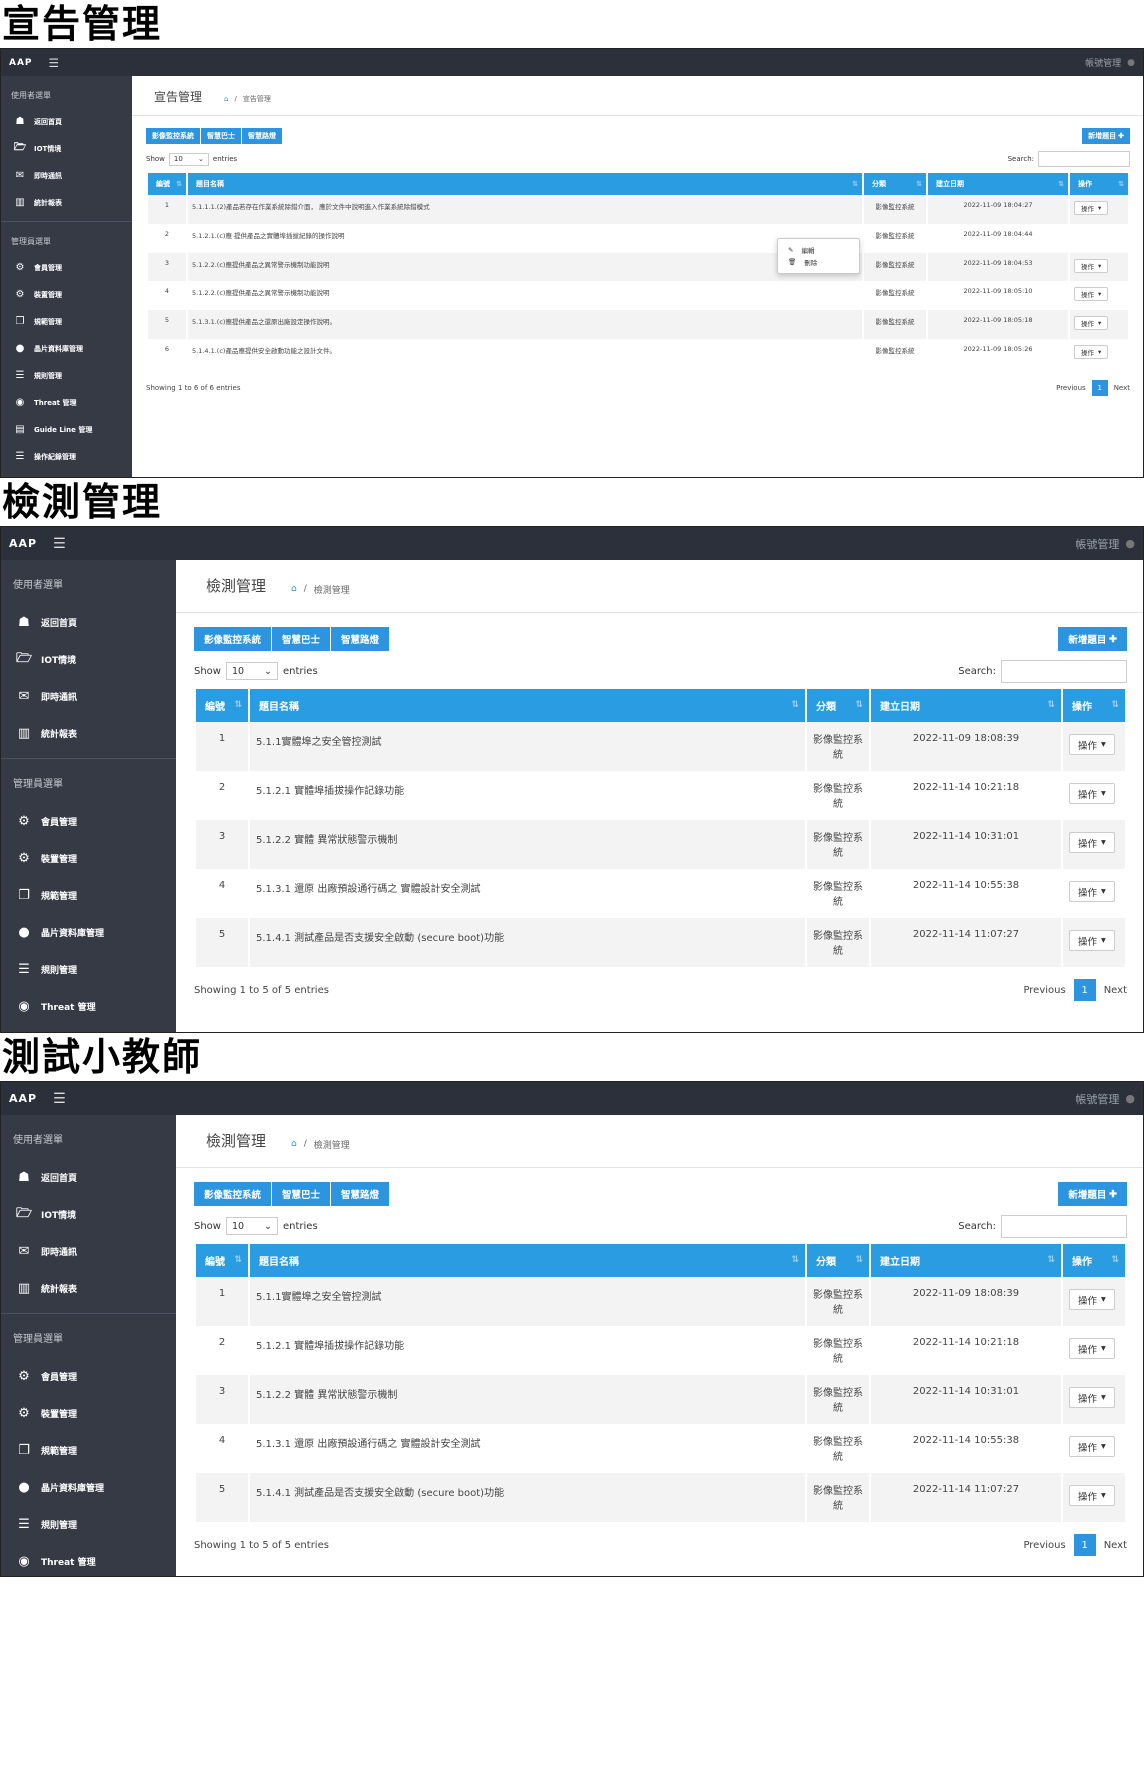  What do you see at coordinates (66, 429) in the screenshot?
I see `sidebar-item: ▤ Guide Line 管理` at bounding box center [66, 429].